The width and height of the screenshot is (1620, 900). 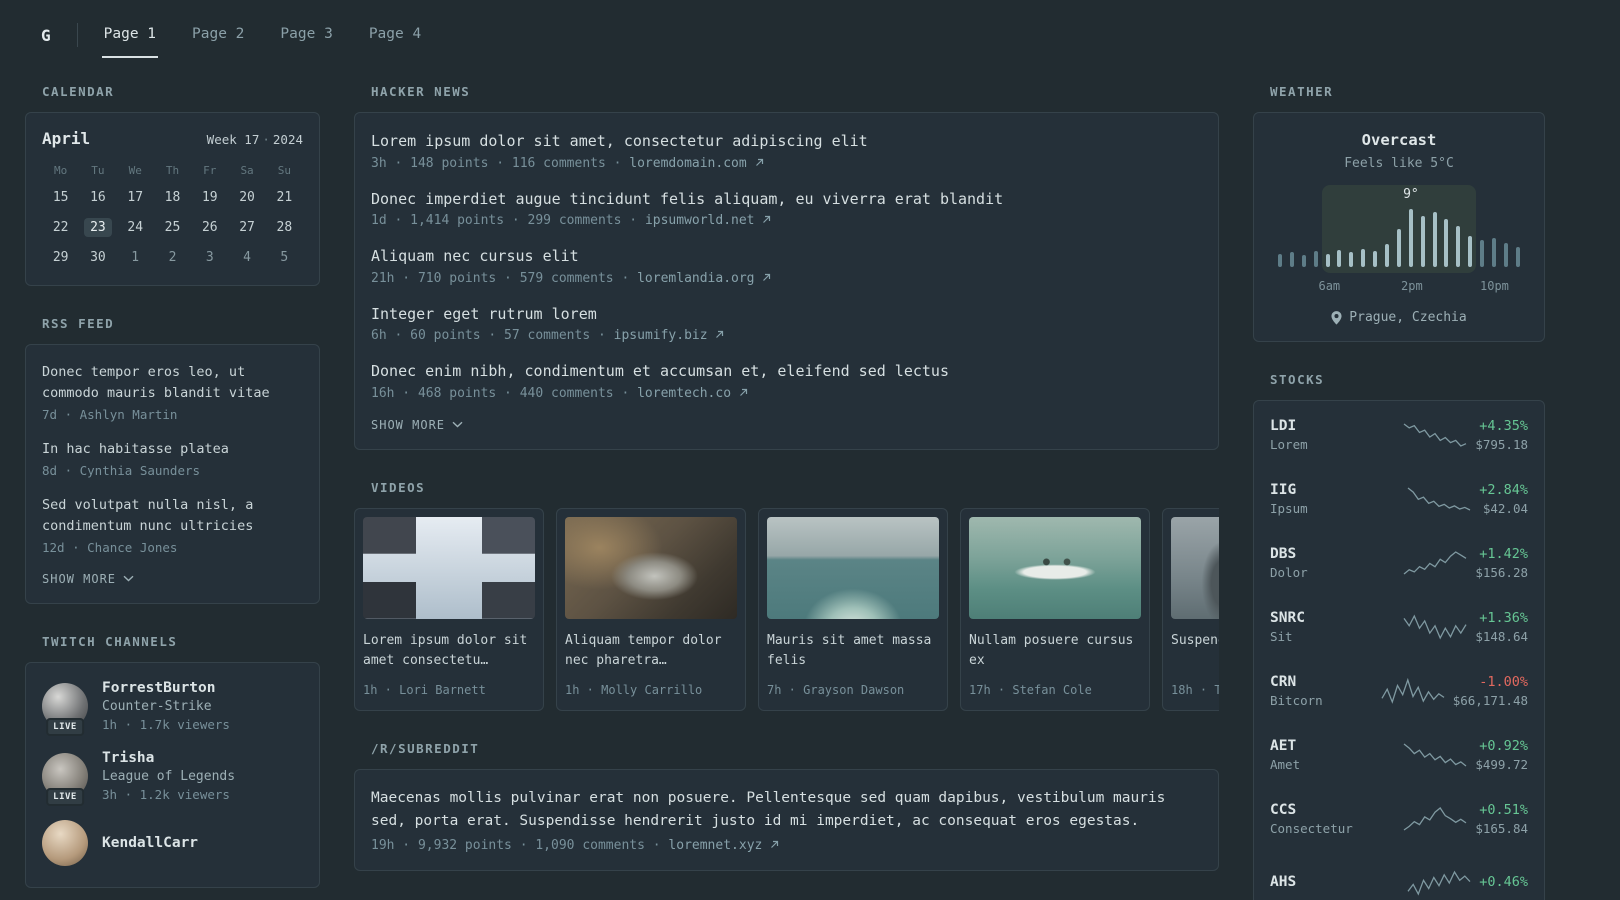 What do you see at coordinates (1501, 563) in the screenshot?
I see `stock-values: +1.42% $156.28` at bounding box center [1501, 563].